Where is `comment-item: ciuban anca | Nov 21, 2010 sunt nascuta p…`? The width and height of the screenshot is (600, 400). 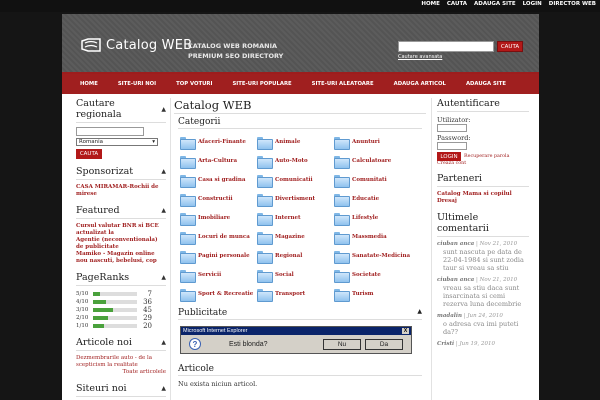 comment-item: ciuban anca | Nov 21, 2010 sunt nascuta p… is located at coordinates (483, 256).